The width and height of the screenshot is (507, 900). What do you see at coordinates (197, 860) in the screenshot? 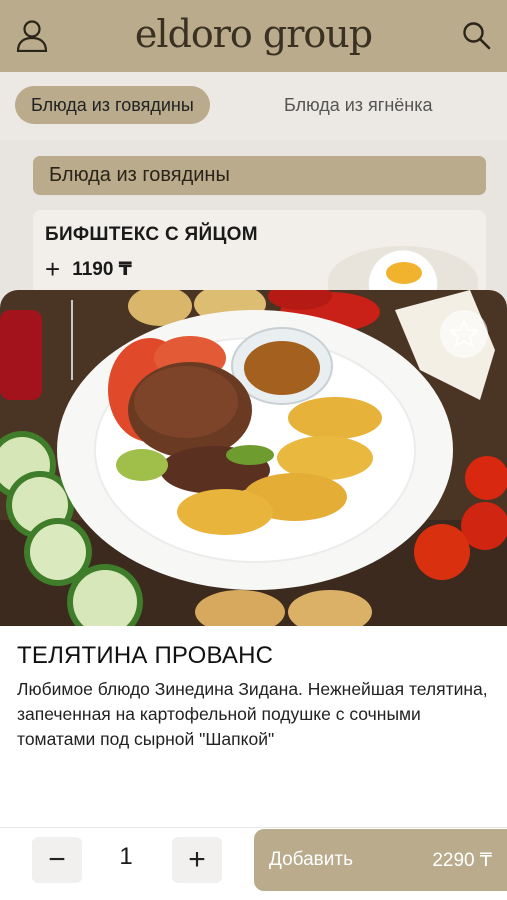
I see `increase-quantity-button: +` at bounding box center [197, 860].